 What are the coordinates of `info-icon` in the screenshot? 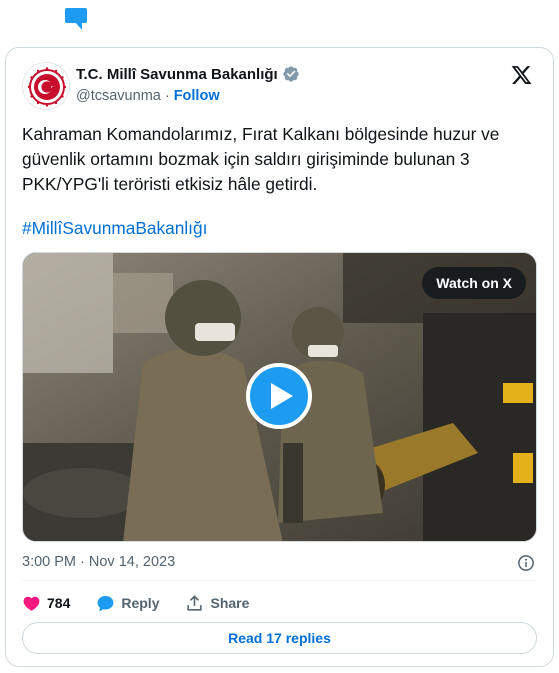 It's located at (526, 563).